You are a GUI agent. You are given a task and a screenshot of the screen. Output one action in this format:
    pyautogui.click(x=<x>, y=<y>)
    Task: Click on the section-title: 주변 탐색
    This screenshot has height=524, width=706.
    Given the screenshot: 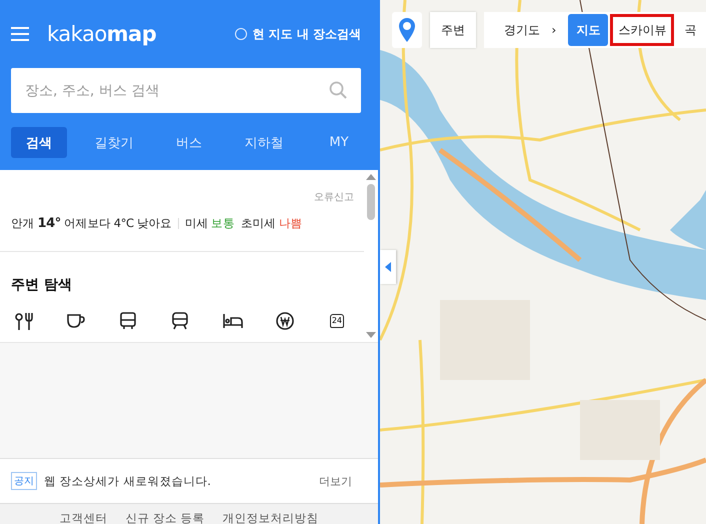 What is the action you would take?
    pyautogui.click(x=42, y=285)
    